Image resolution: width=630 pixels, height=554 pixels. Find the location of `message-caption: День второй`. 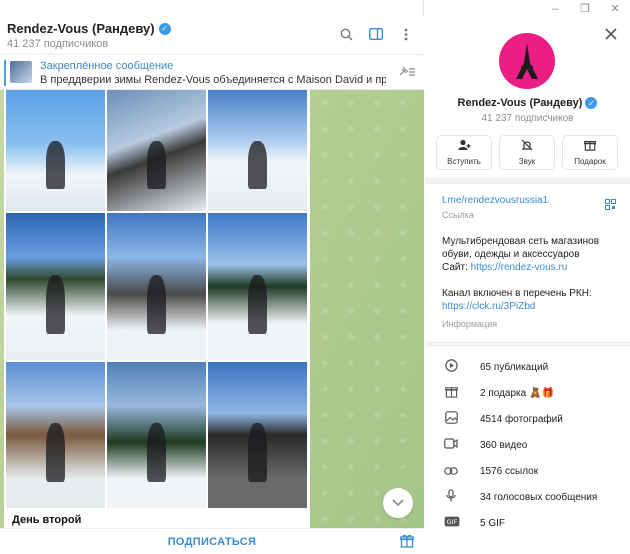

message-caption: День второй is located at coordinates (47, 520).